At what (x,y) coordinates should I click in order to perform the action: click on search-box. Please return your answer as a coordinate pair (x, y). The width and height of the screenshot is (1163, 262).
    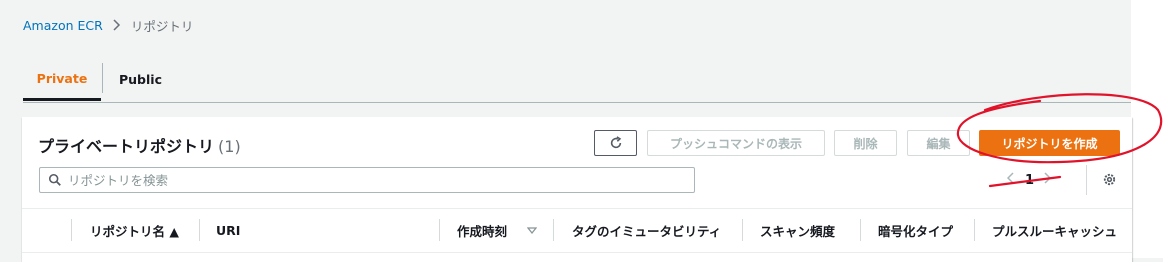
    Looking at the image, I should click on (367, 180).